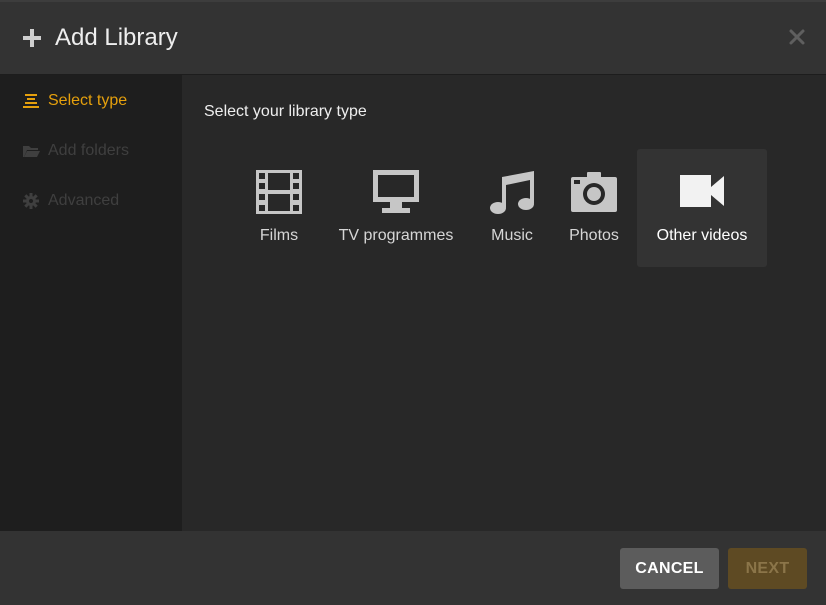  What do you see at coordinates (396, 235) in the screenshot?
I see `type-label: TV programmes` at bounding box center [396, 235].